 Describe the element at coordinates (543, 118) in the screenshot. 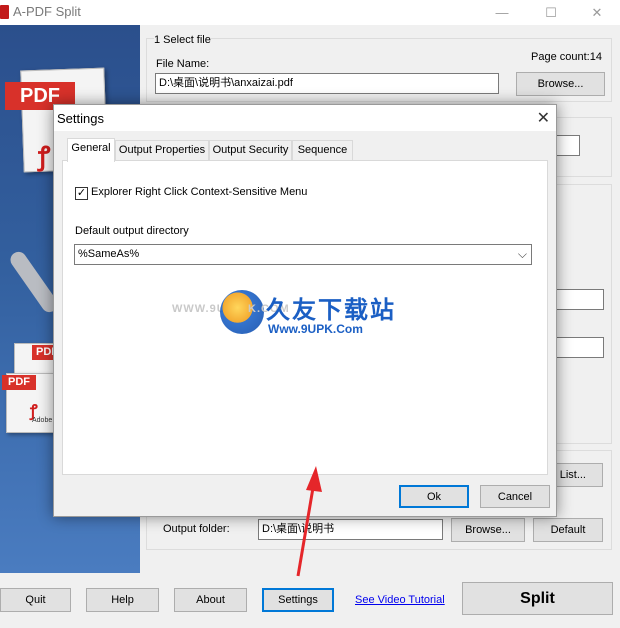

I see `close-icon: ✕` at that location.